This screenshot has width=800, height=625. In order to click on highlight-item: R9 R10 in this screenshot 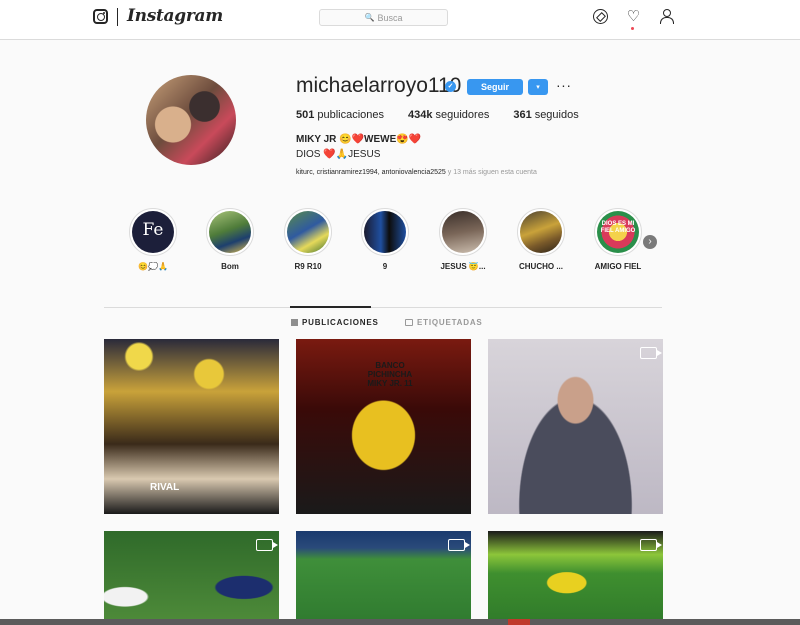, I will do `click(308, 239)`.